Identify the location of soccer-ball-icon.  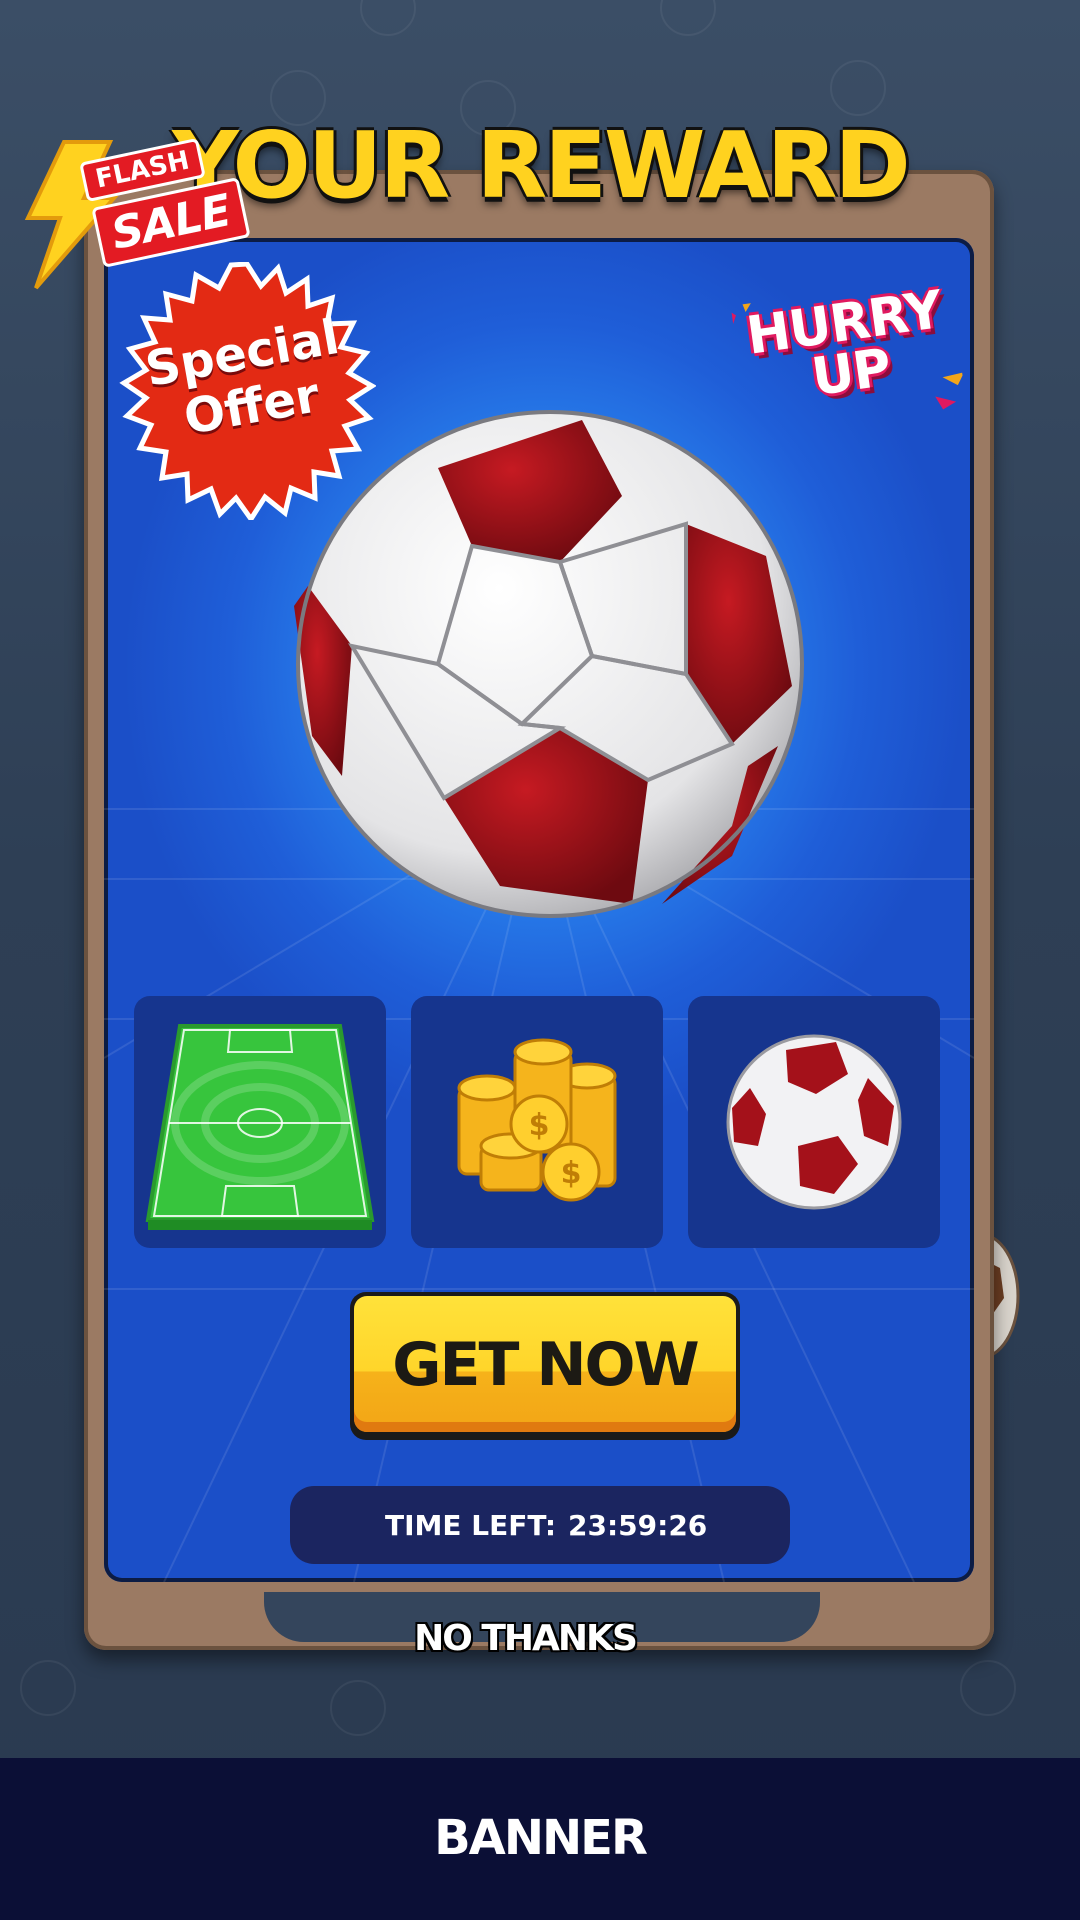
(814, 1122).